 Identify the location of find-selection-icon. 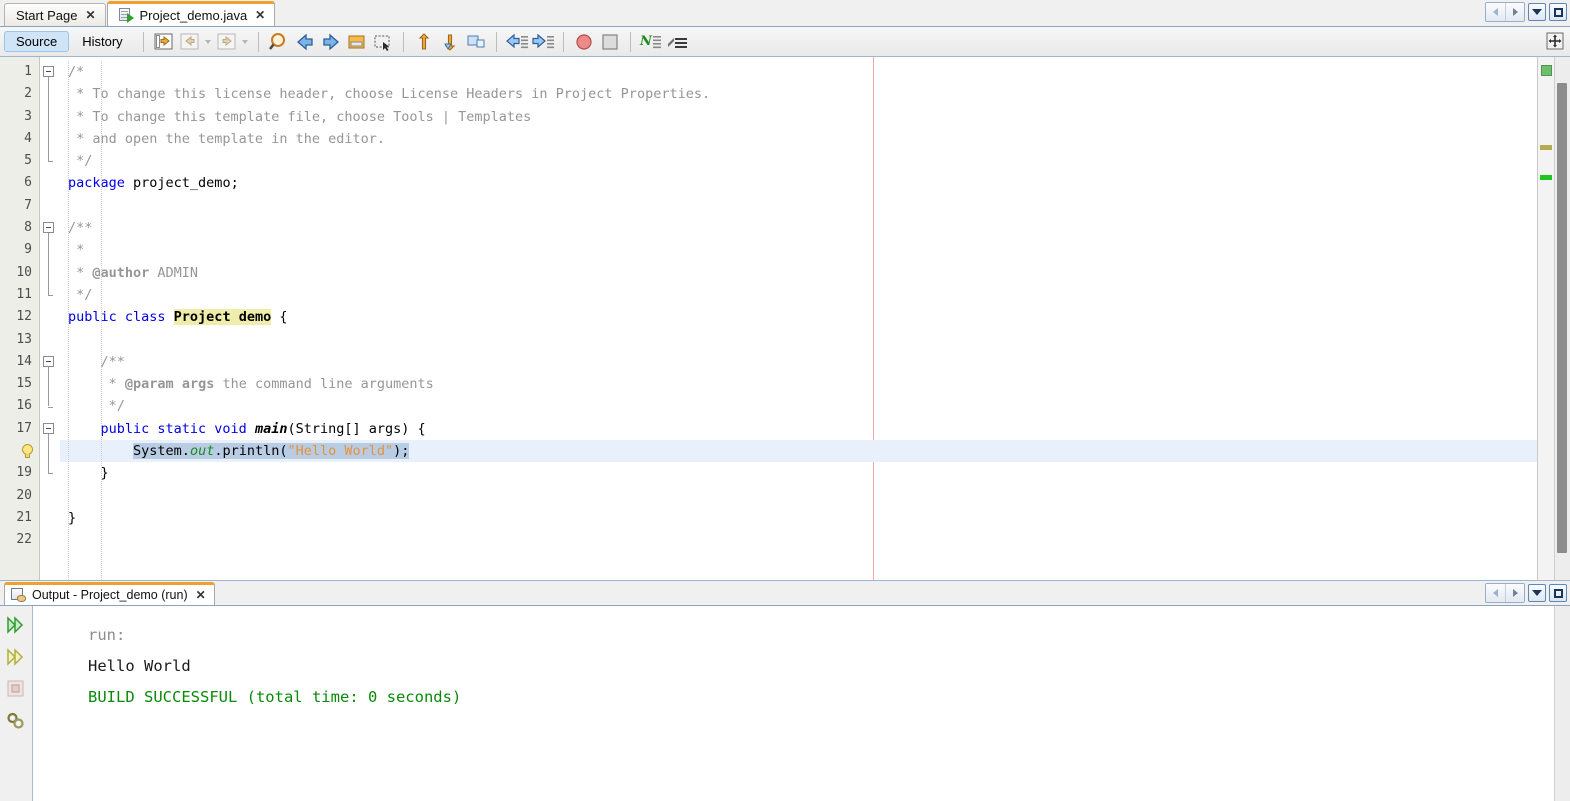
(279, 42).